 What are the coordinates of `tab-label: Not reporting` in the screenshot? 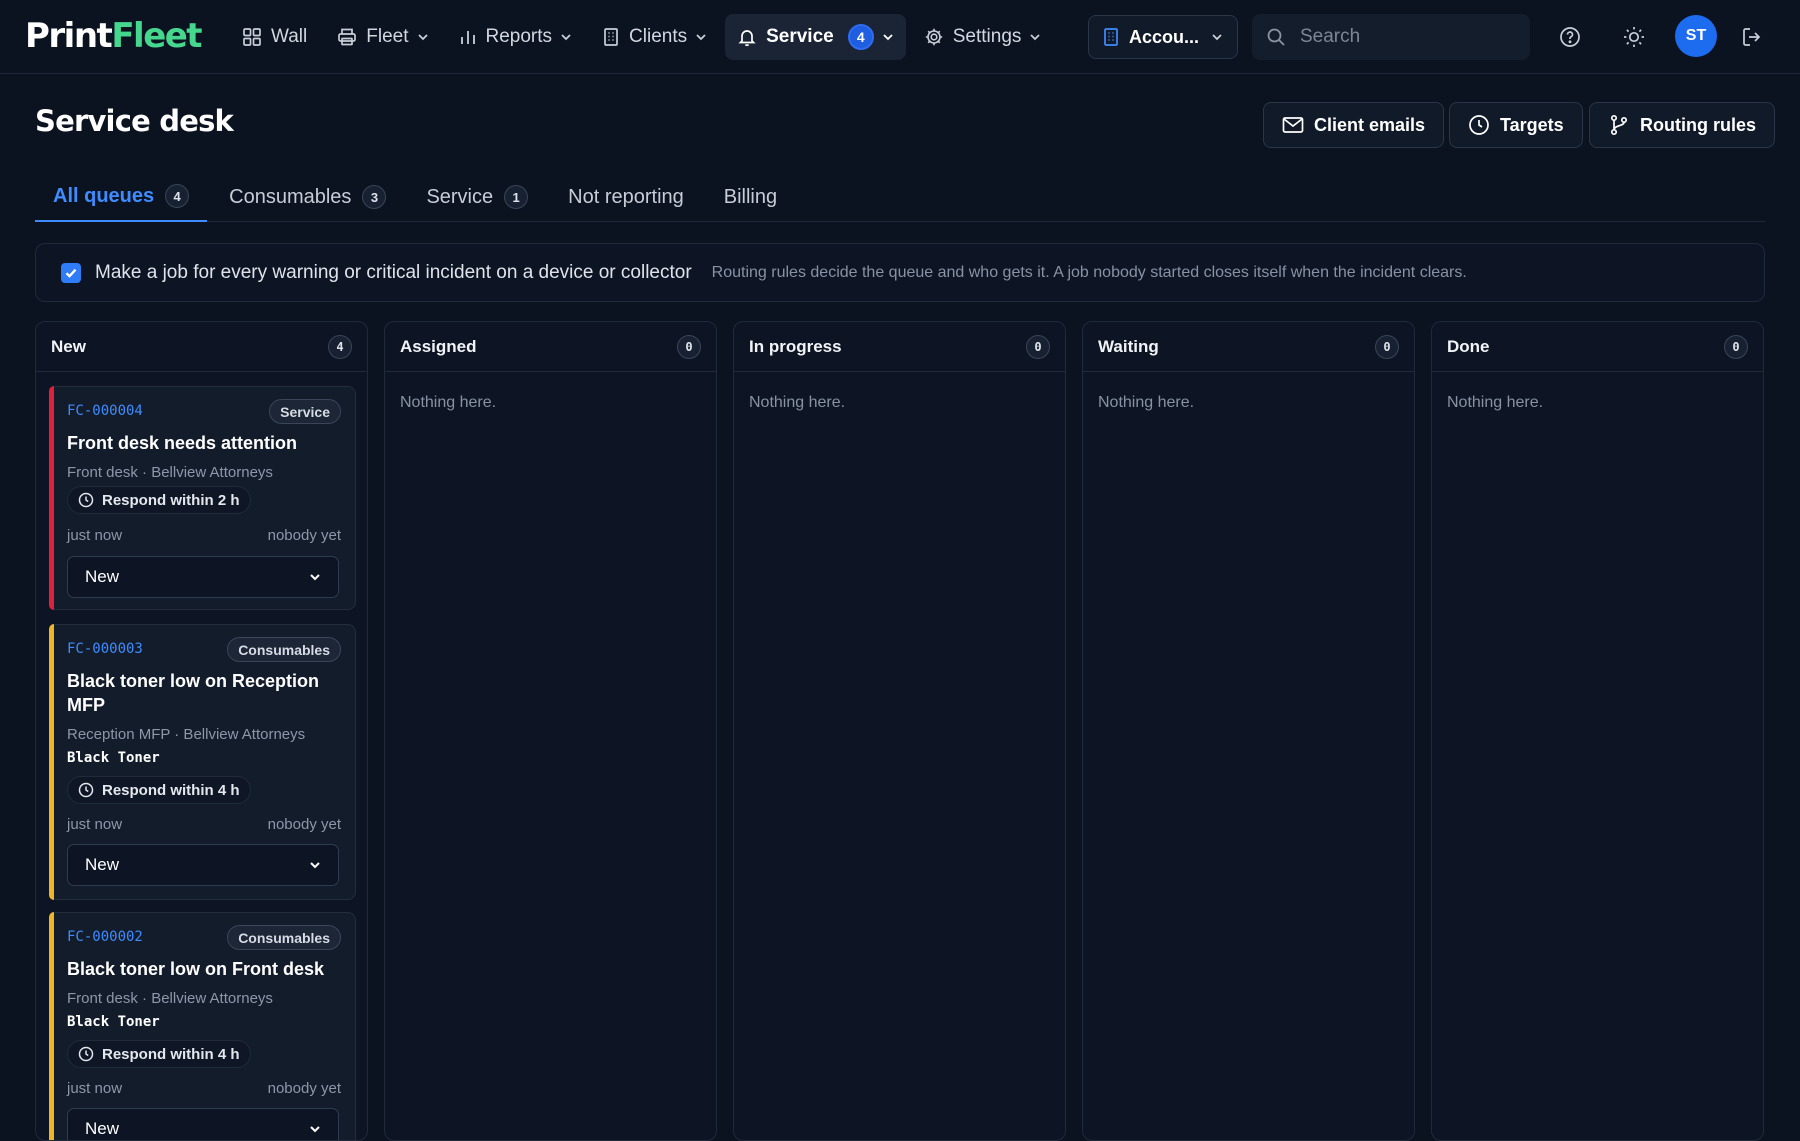 It's located at (626, 196).